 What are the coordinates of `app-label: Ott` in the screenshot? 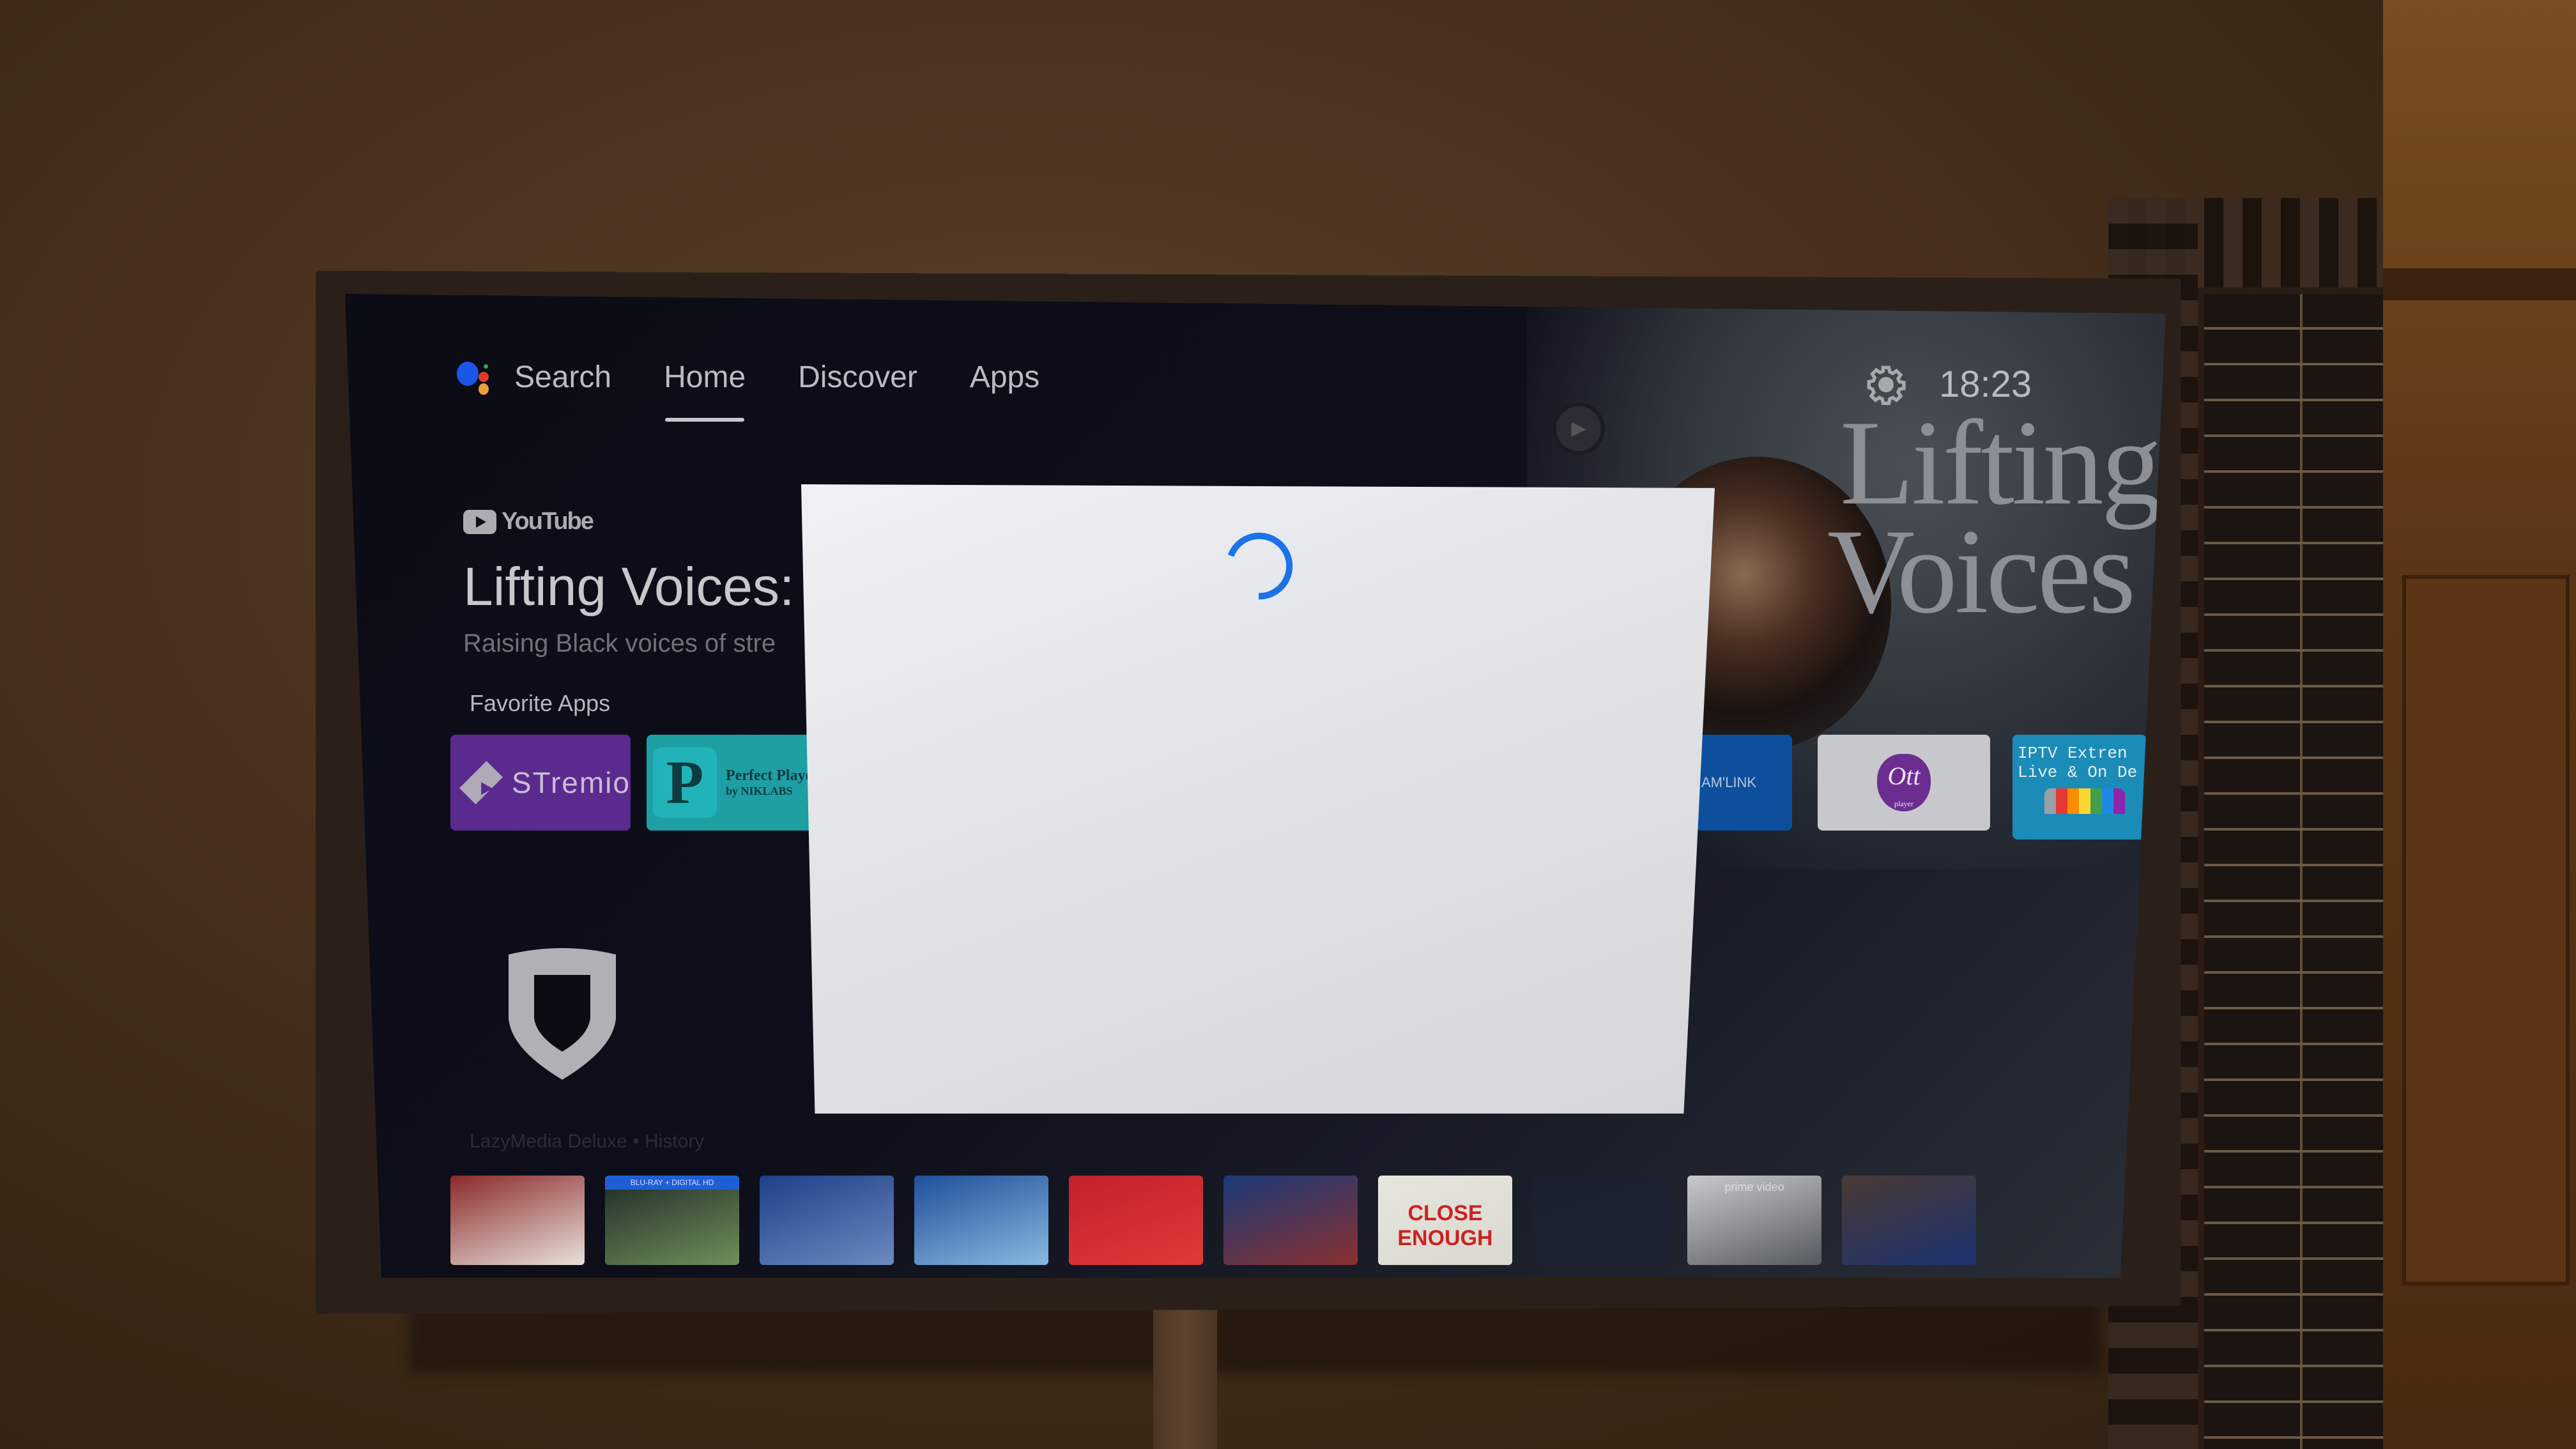 It's located at (1903, 776).